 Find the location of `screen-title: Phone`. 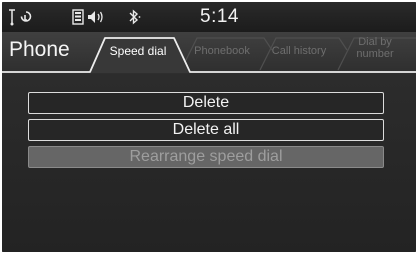

screen-title: Phone is located at coordinates (39, 49).